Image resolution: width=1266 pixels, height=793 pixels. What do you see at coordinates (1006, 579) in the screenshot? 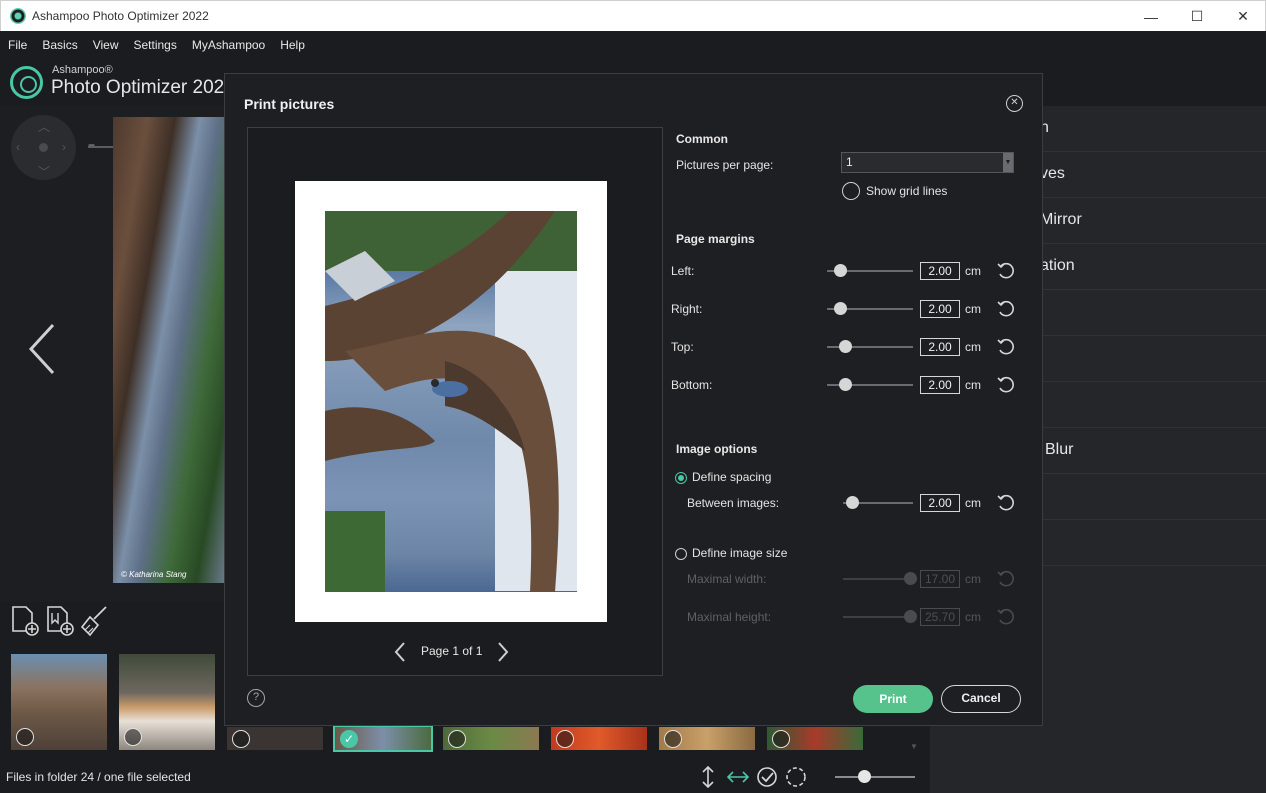
I see `reset-max-width-icon` at bounding box center [1006, 579].